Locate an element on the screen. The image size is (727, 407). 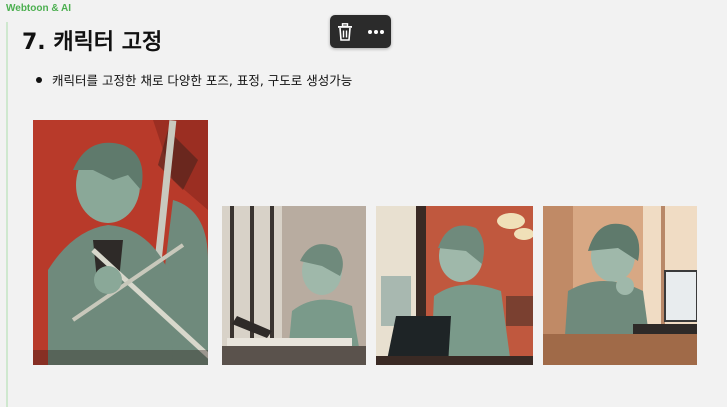
more-options-button is located at coordinates (376, 32).